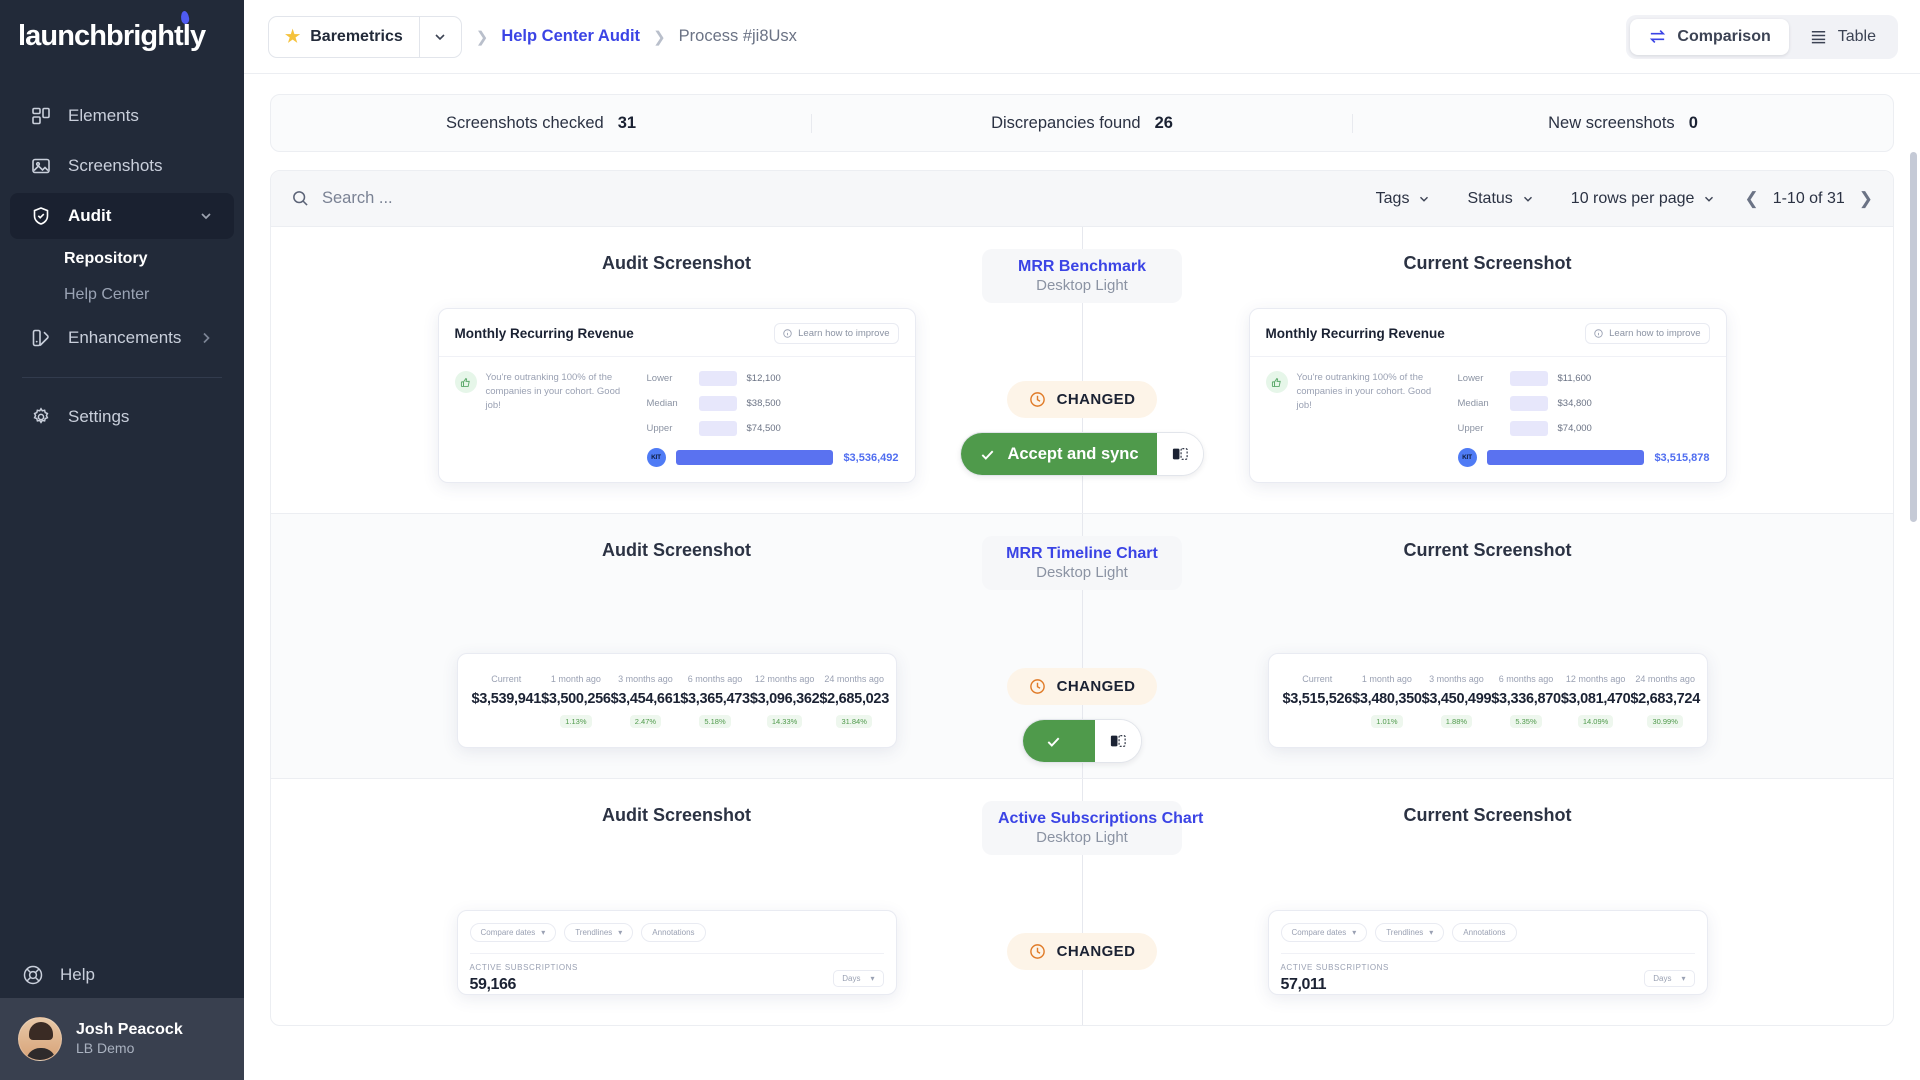 The width and height of the screenshot is (1920, 1080). What do you see at coordinates (122, 216) in the screenshot?
I see `sidebar-item-audit: Audit` at bounding box center [122, 216].